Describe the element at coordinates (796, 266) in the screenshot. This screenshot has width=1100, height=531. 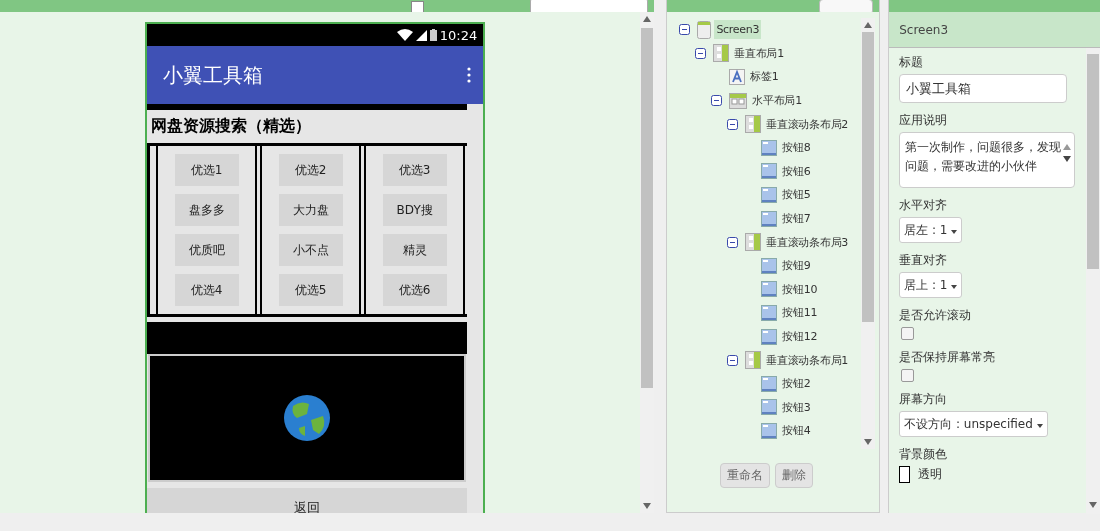
I see `tree-item: 按钮9` at that location.